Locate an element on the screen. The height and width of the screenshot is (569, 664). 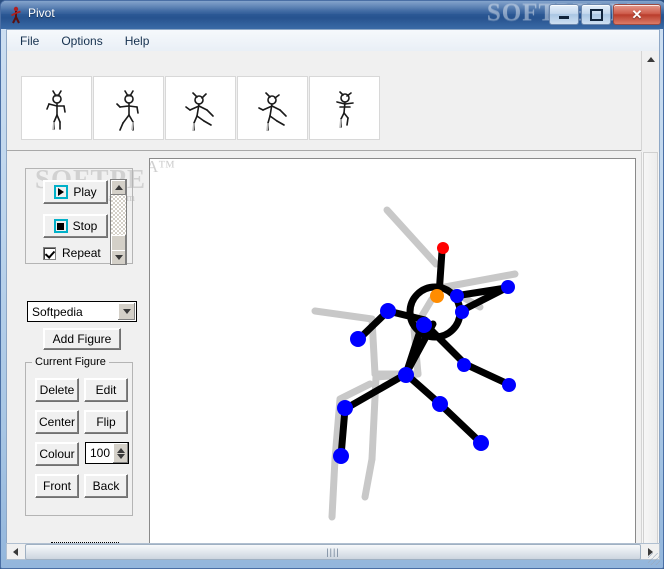
figure-joints is located at coordinates (424, 353).